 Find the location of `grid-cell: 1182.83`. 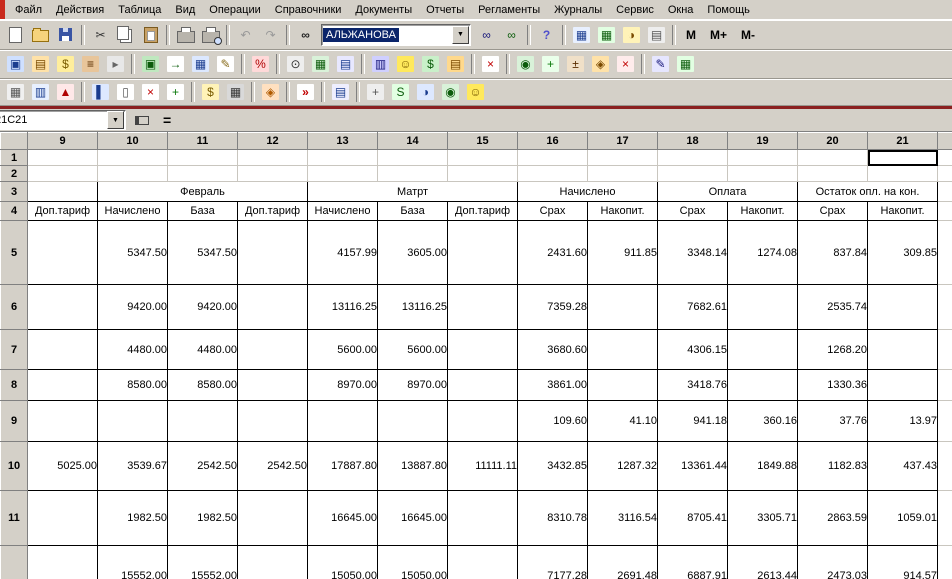

grid-cell: 1182.83 is located at coordinates (832, 466).